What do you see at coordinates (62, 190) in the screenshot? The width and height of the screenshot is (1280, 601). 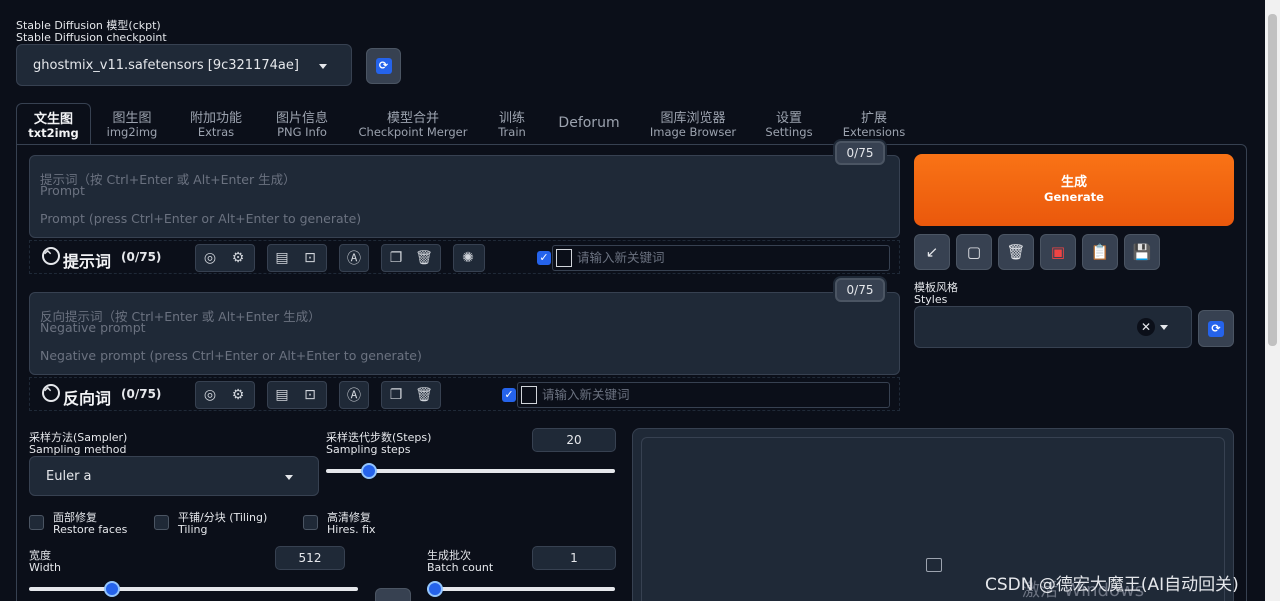 I see `prompt-placeholder-en: Prompt` at bounding box center [62, 190].